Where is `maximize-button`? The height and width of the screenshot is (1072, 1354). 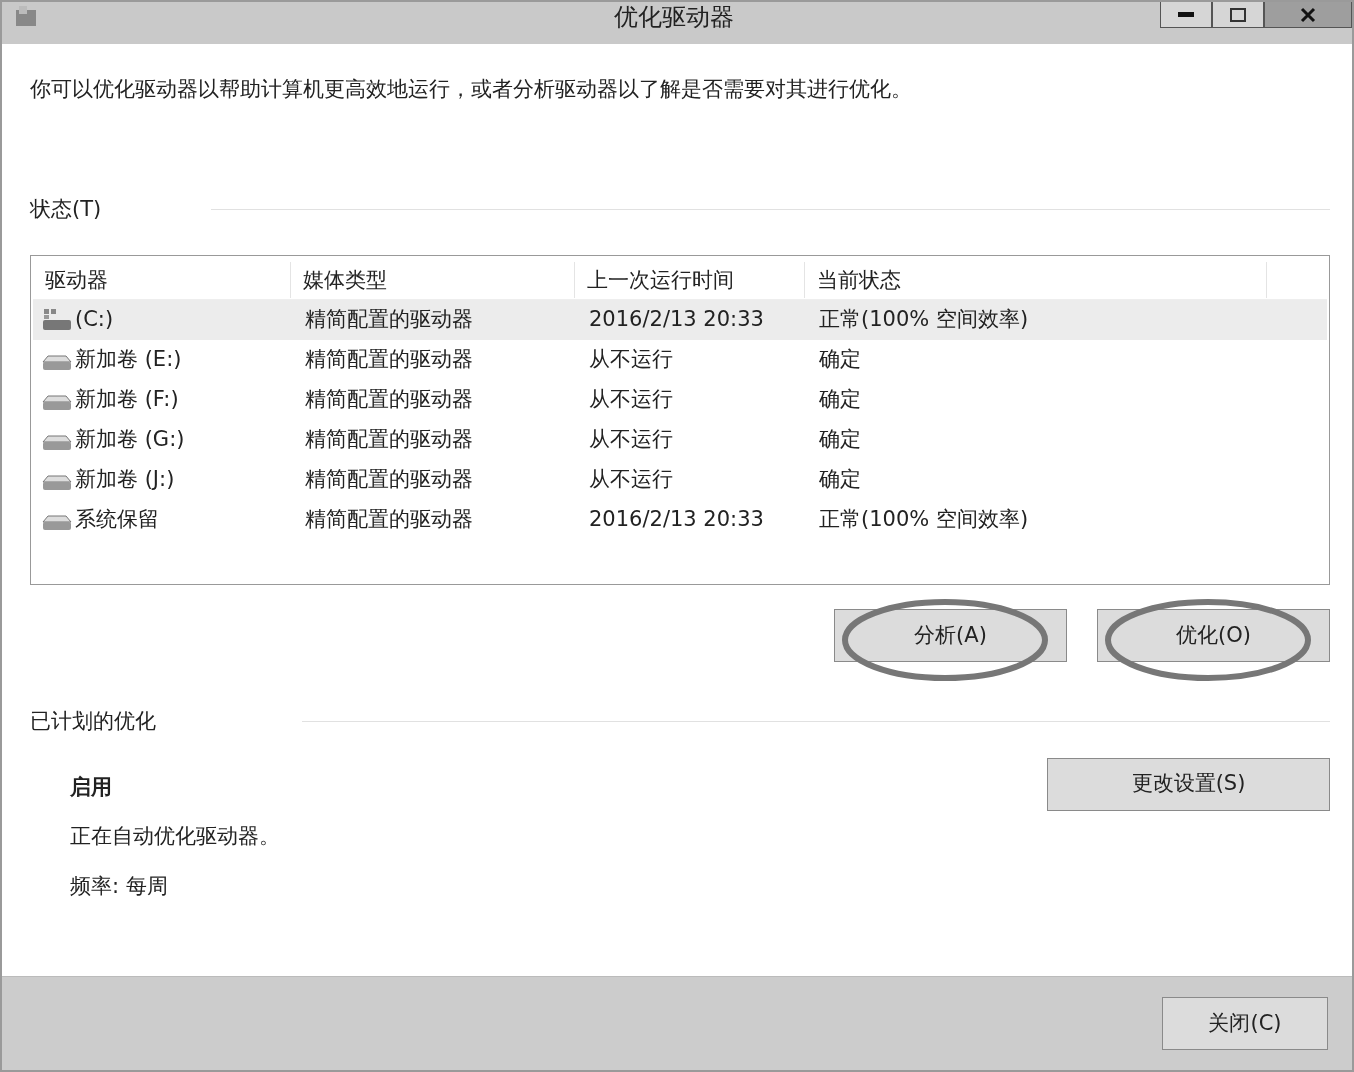 maximize-button is located at coordinates (1238, 15).